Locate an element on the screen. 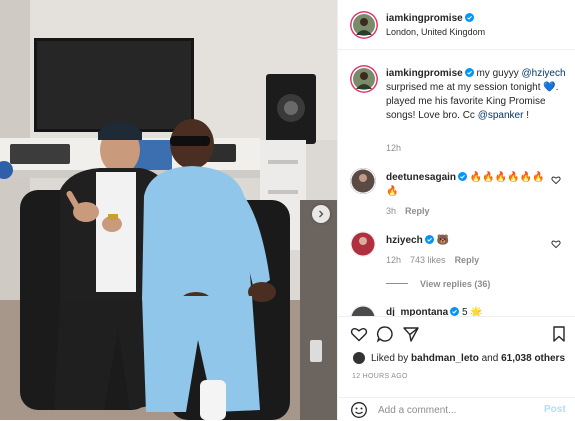  caption-text-1: my guyyy is located at coordinates (496, 73).